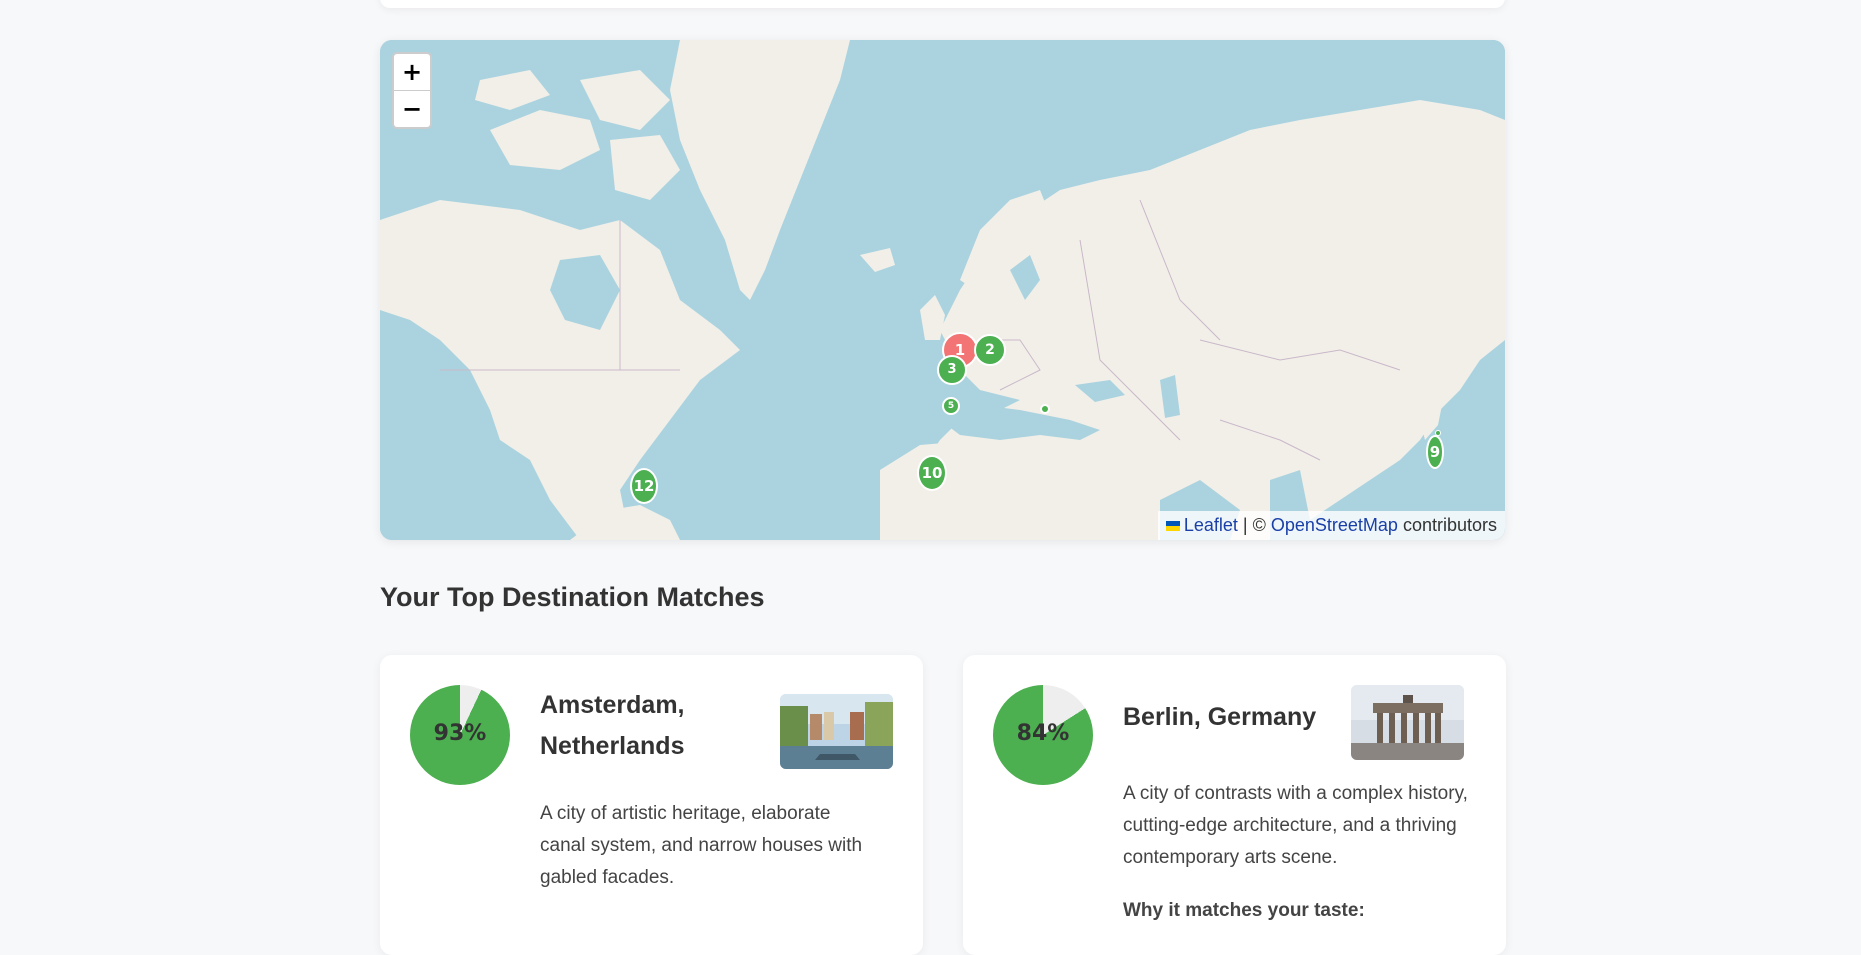 The width and height of the screenshot is (1861, 955). Describe the element at coordinates (942, 4) in the screenshot. I see `previous-card-edge` at that location.